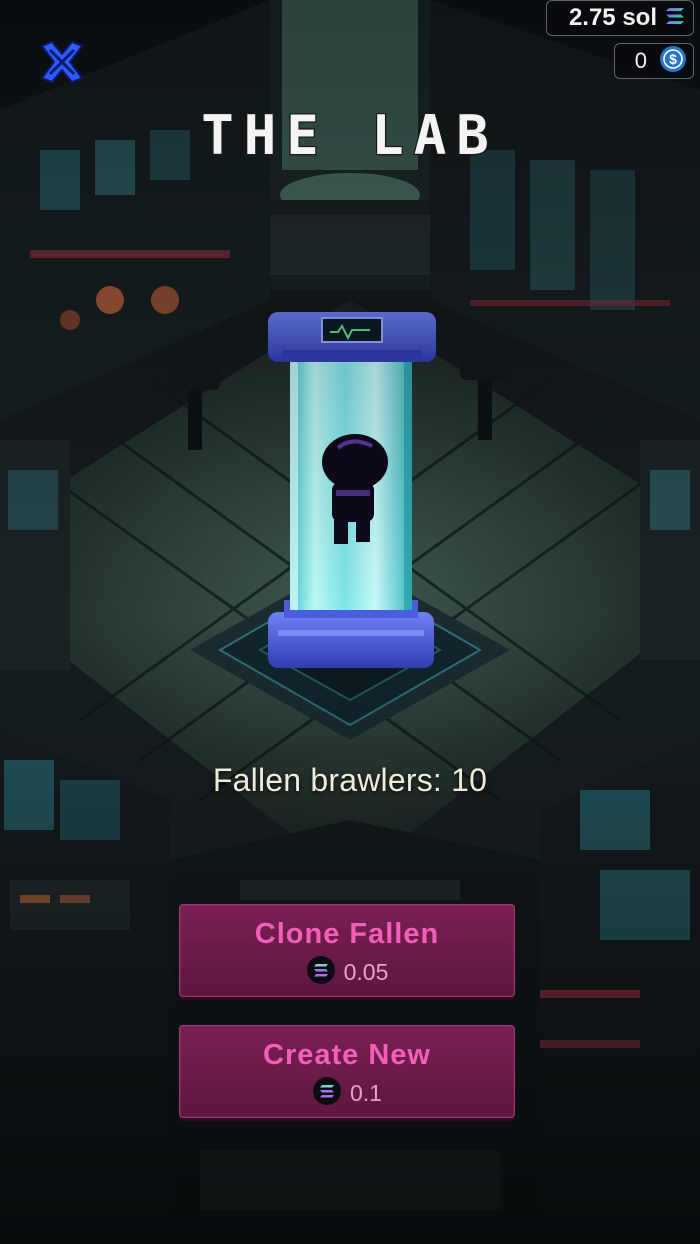 The height and width of the screenshot is (1244, 700). I want to click on close-icon, so click(62, 66).